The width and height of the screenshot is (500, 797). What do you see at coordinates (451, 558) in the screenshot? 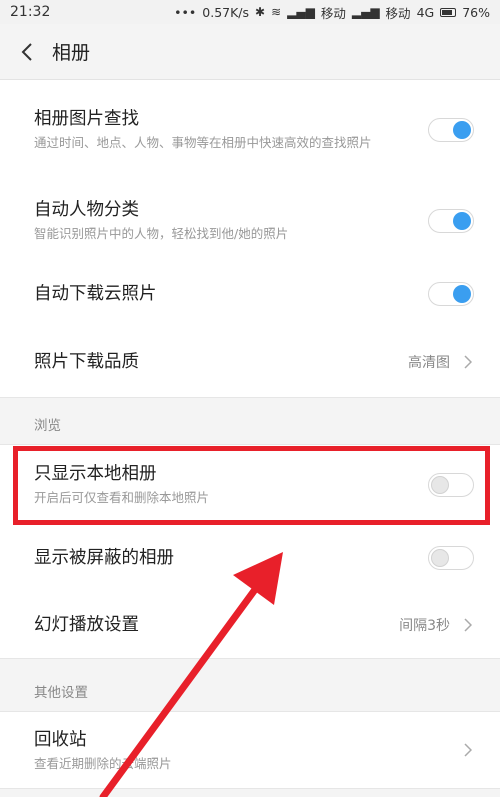
I see `hidden-albums-toggle` at bounding box center [451, 558].